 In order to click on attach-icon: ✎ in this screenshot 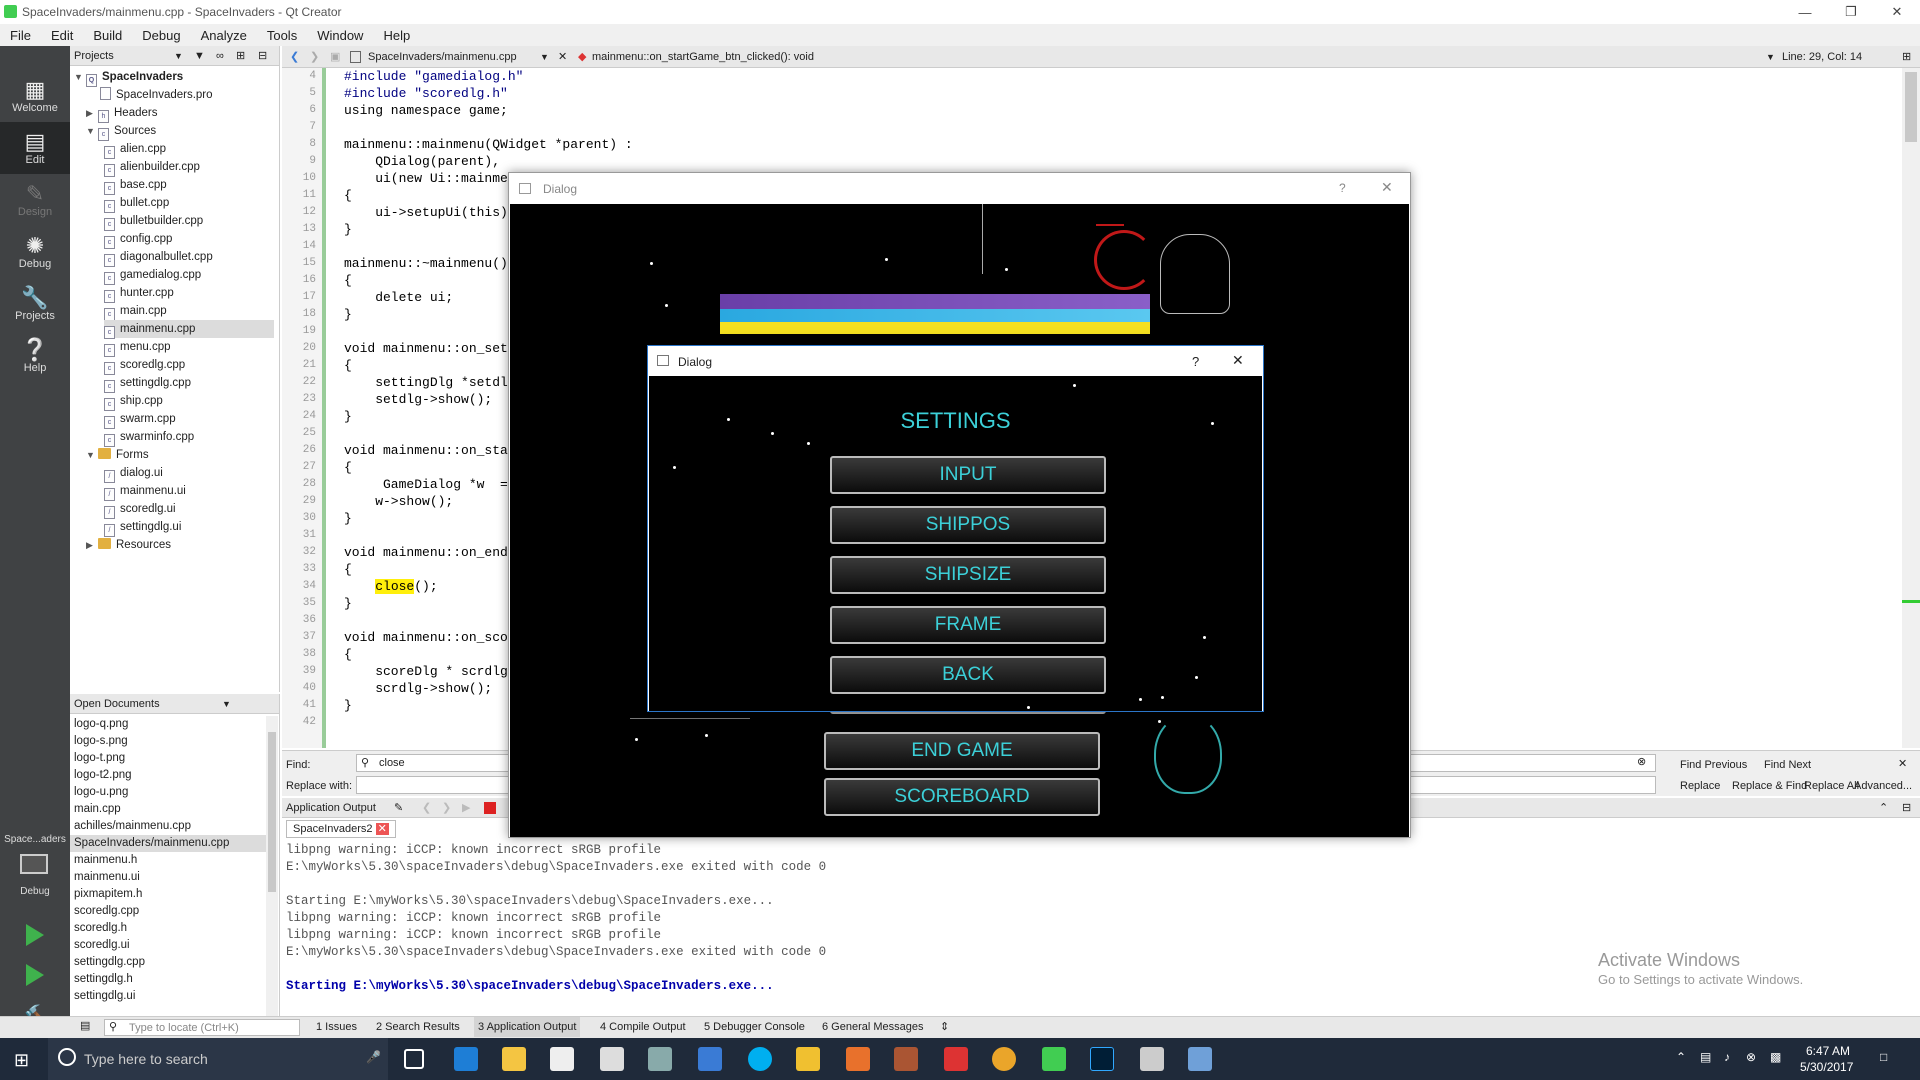, I will do `click(398, 807)`.